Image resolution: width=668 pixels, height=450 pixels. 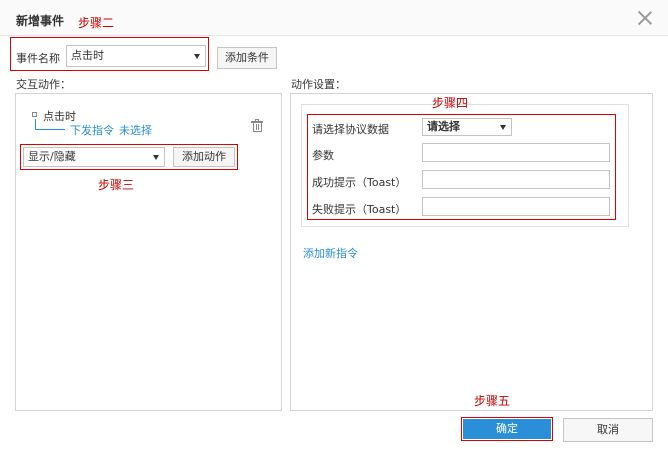 What do you see at coordinates (204, 157) in the screenshot?
I see `add-action-button: 添加动作` at bounding box center [204, 157].